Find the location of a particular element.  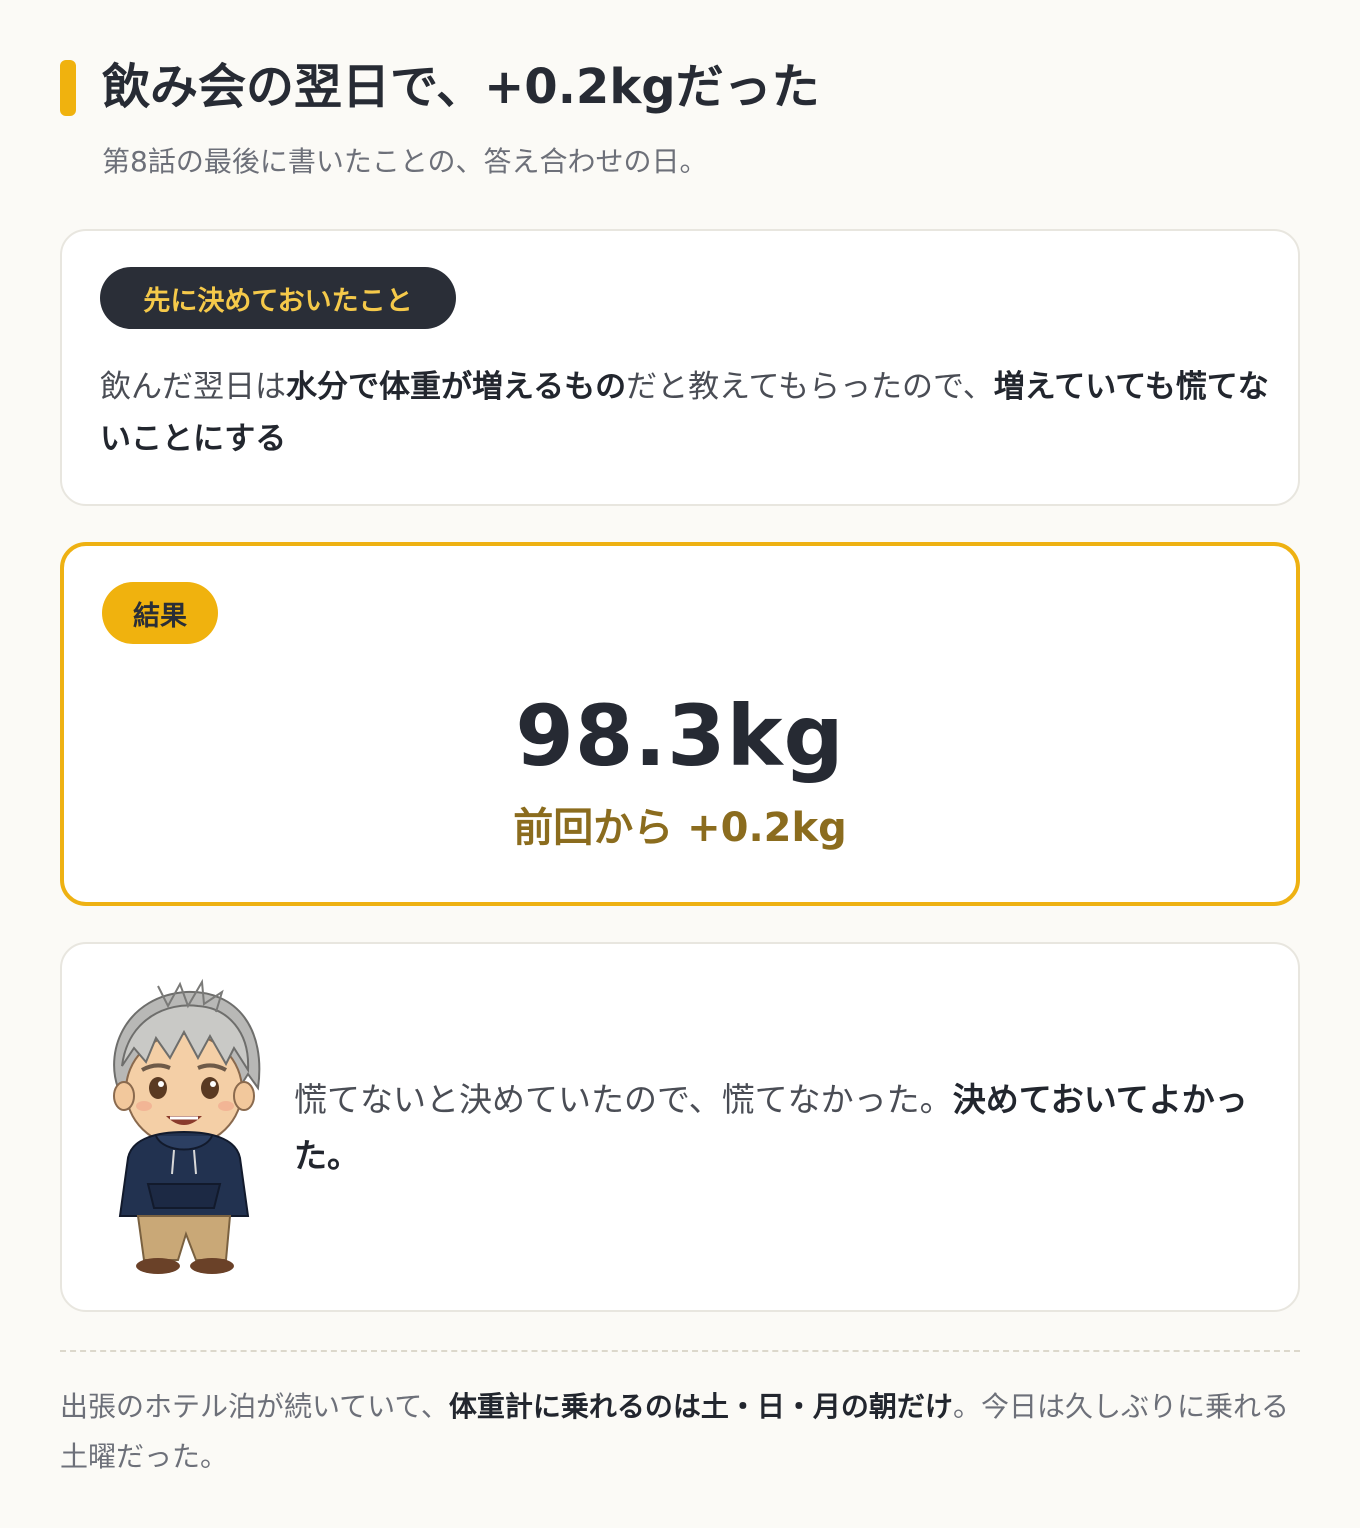

result-badge: 結果 is located at coordinates (160, 613).